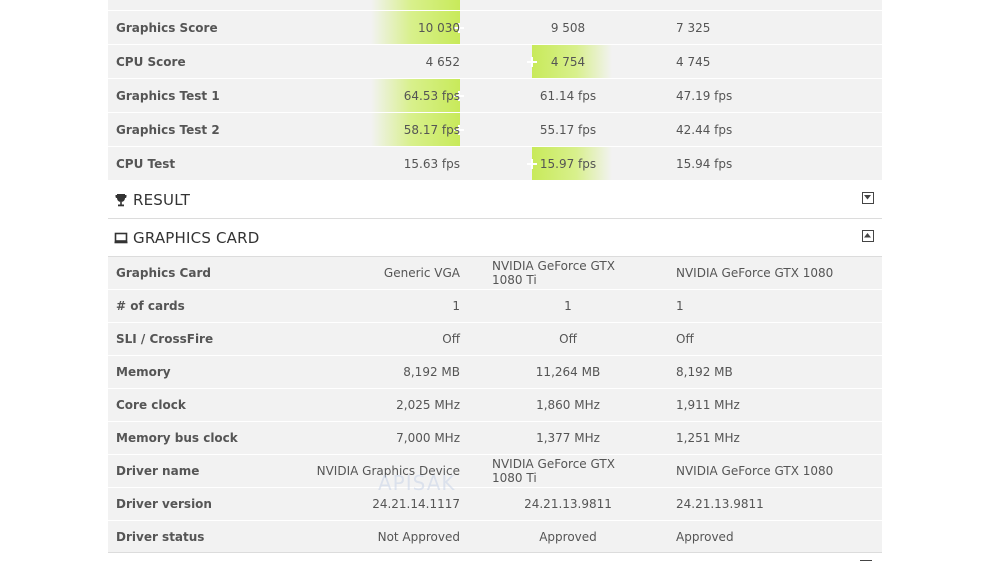  I want to click on row-label: CPU Score, so click(151, 61).